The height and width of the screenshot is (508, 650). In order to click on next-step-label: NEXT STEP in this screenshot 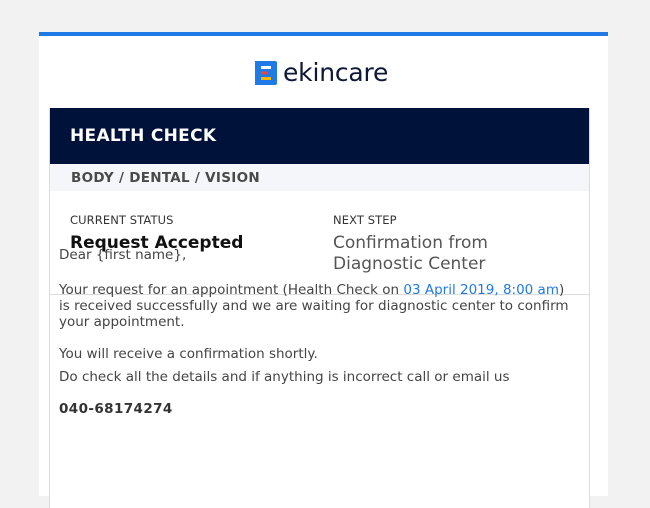, I will do `click(365, 220)`.